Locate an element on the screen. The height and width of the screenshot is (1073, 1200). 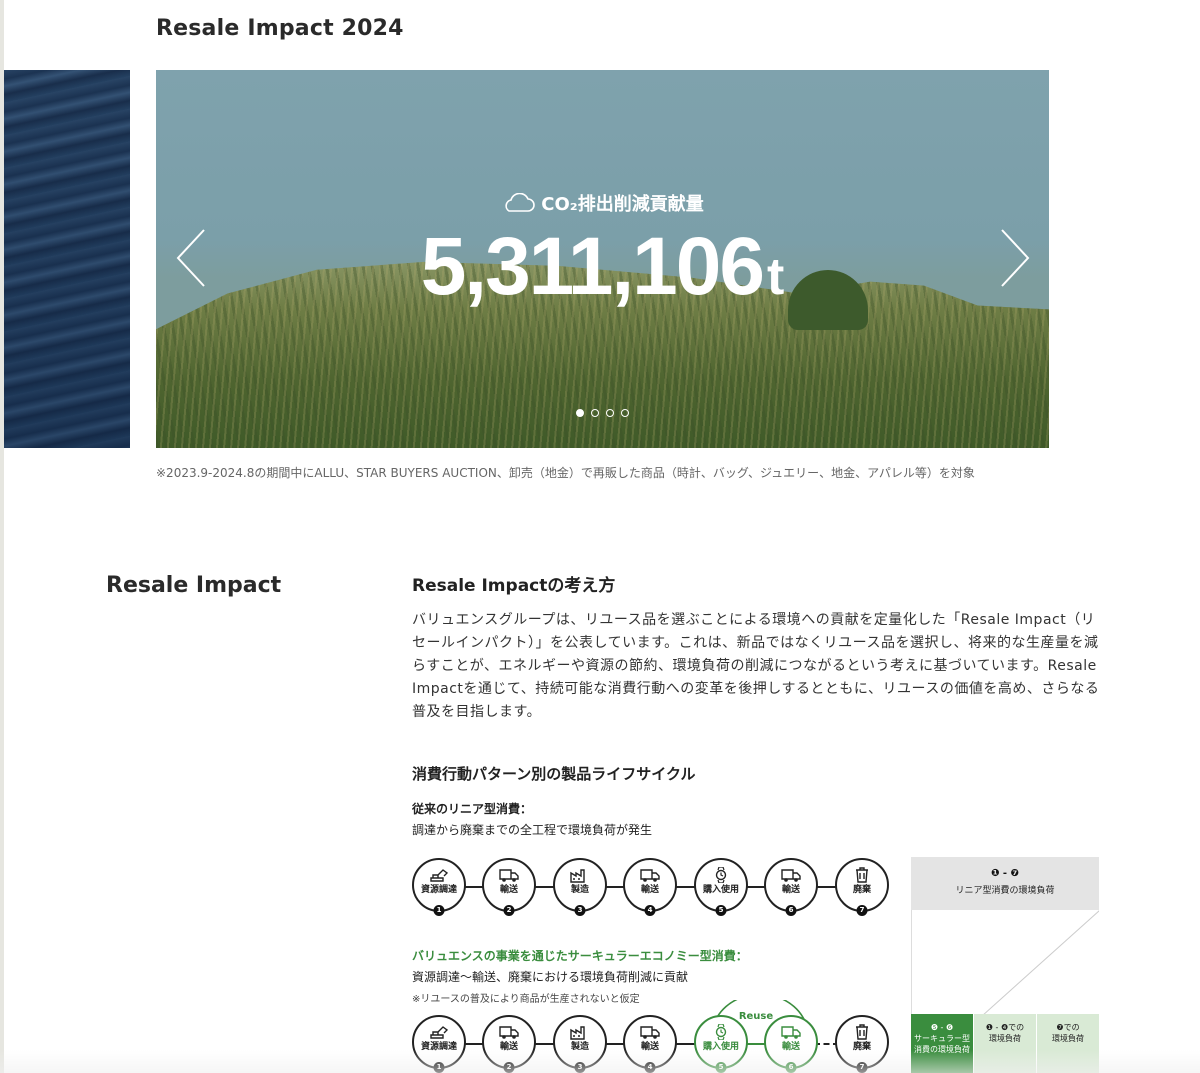
linear-load-bar: ❶ - ❼ リニア型消費の環境負荷 is located at coordinates (1005, 883).